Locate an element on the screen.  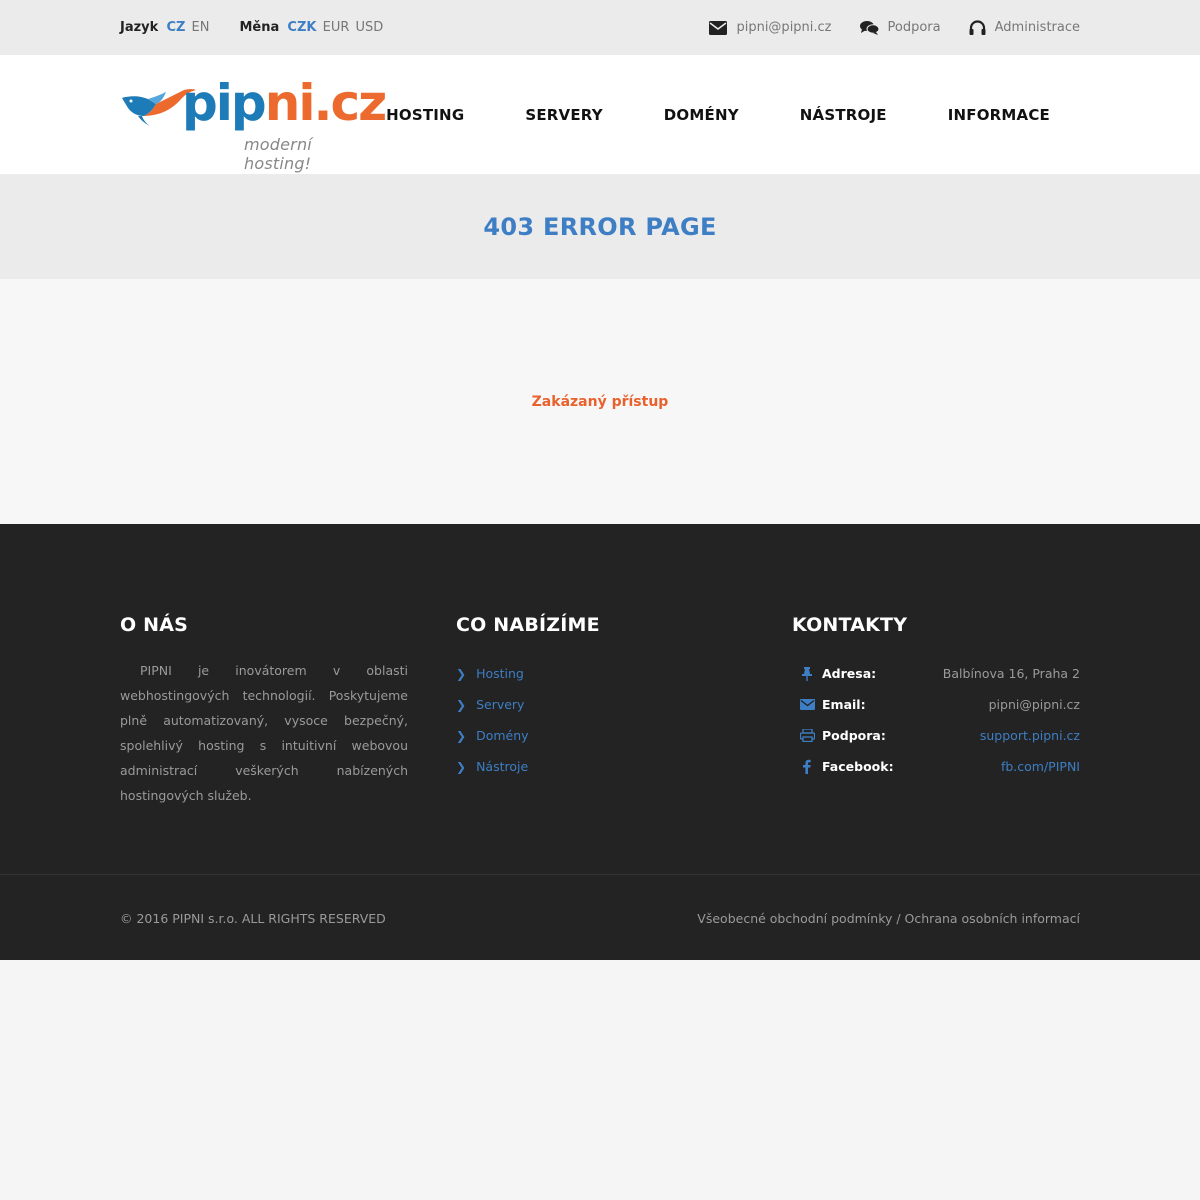
currency-label: Měna is located at coordinates (259, 27).